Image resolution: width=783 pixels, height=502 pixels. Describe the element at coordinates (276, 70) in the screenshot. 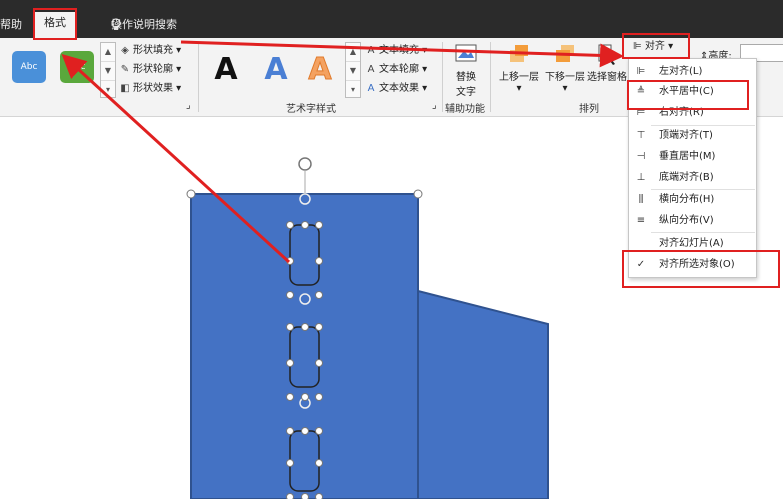

I see `wordart-style-blue: A` at that location.